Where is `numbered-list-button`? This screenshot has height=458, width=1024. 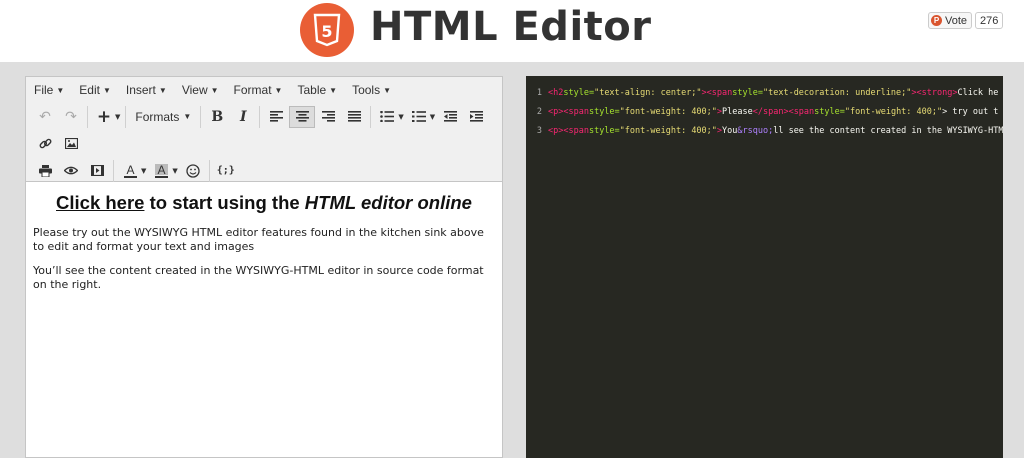
numbered-list-button is located at coordinates (419, 117).